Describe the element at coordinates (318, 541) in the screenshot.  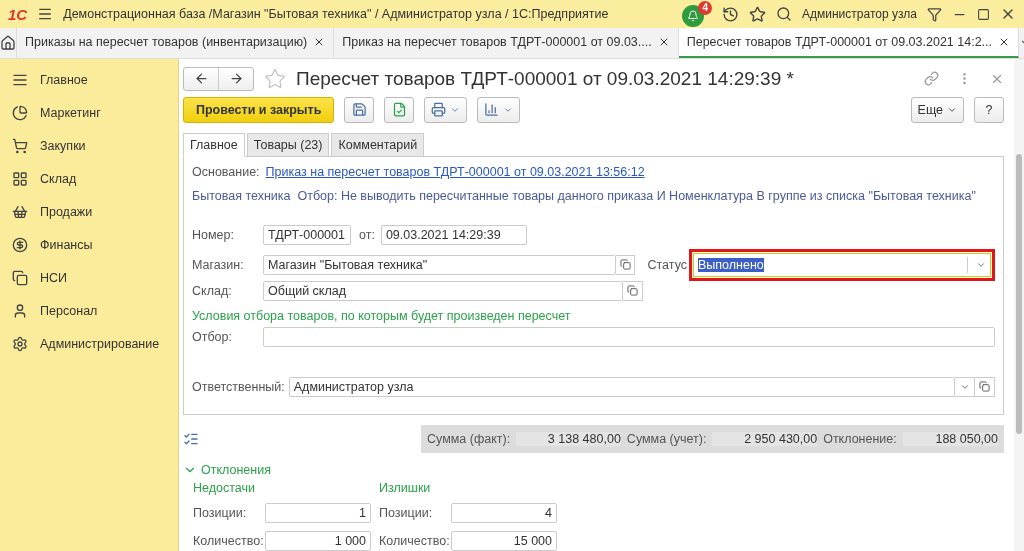
I see `number-field: 1 000` at that location.